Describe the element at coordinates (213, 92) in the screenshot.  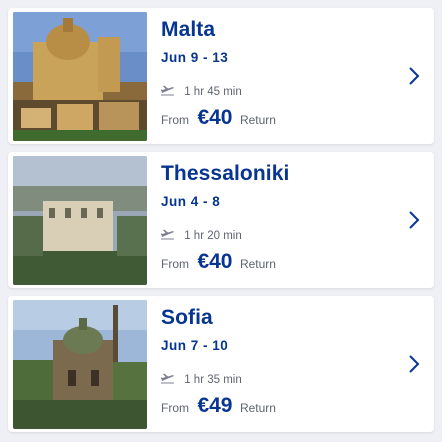
I see `duration-text: 1 hr 45 min` at that location.